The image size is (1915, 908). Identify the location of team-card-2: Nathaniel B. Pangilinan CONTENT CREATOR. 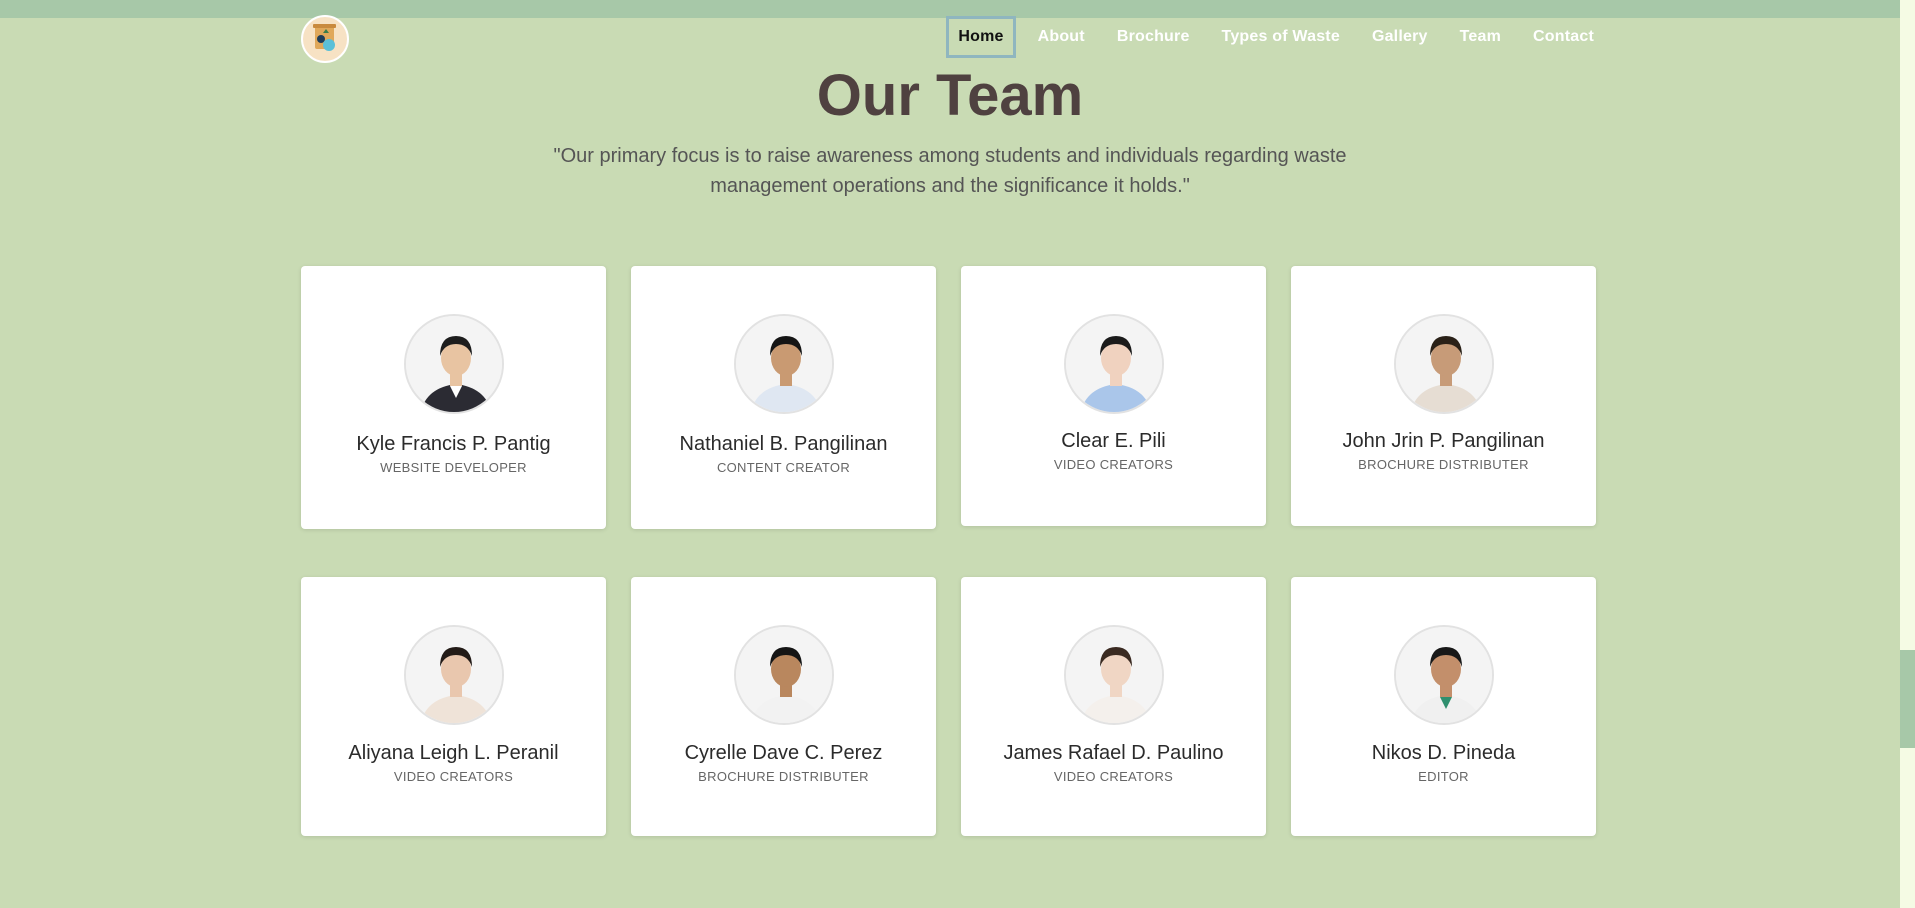
(783, 397).